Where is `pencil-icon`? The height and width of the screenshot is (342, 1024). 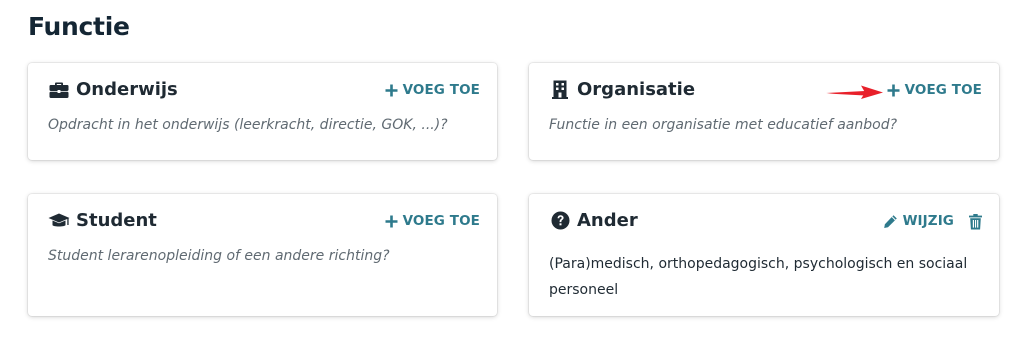
pencil-icon is located at coordinates (890, 221).